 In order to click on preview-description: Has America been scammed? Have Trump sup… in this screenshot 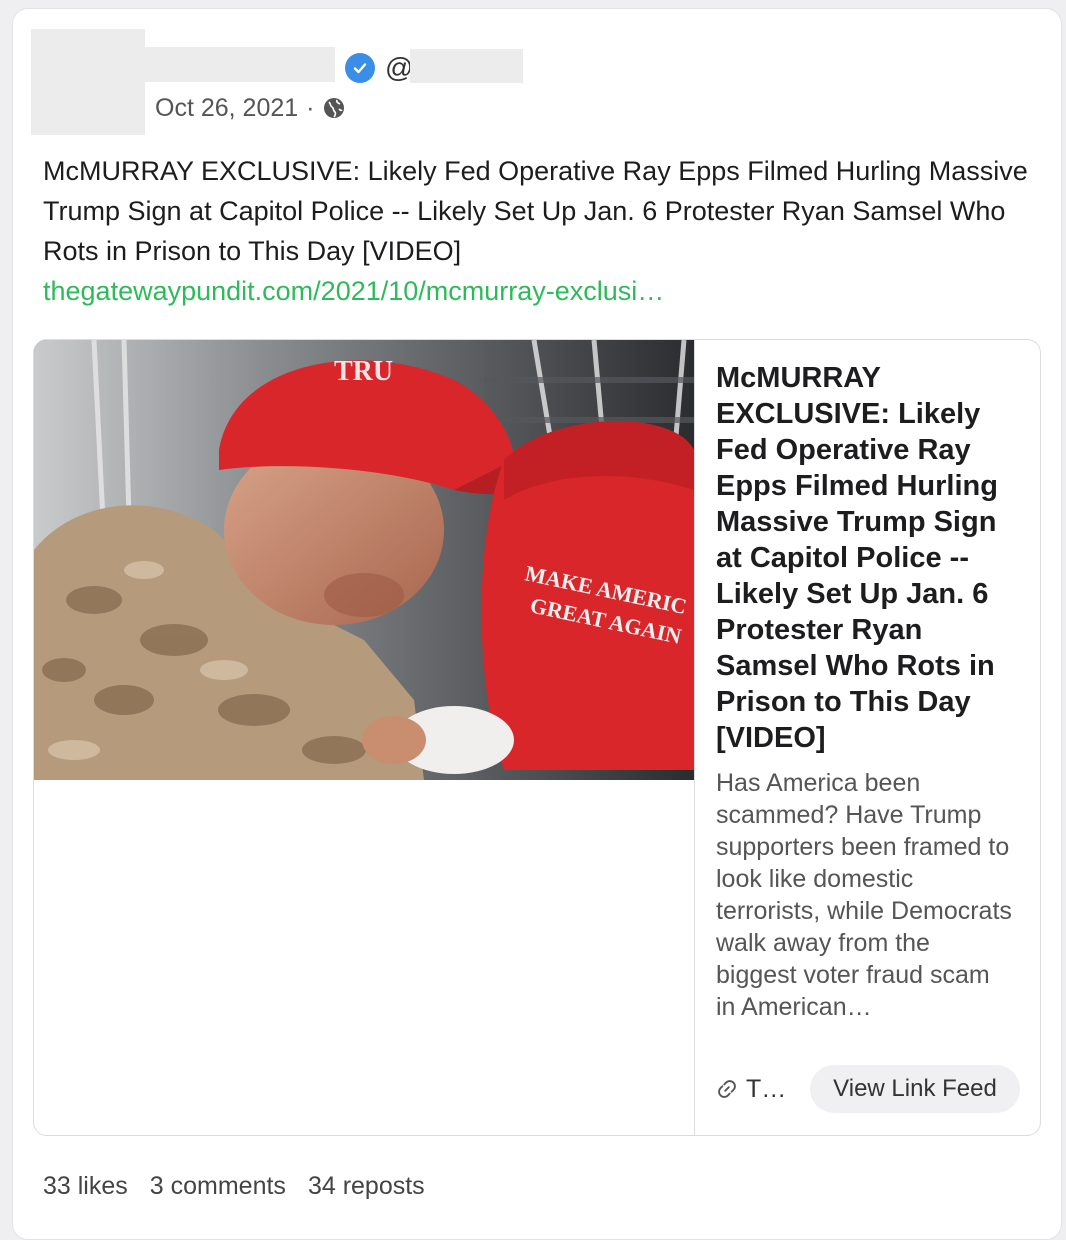, I will do `click(864, 895)`.